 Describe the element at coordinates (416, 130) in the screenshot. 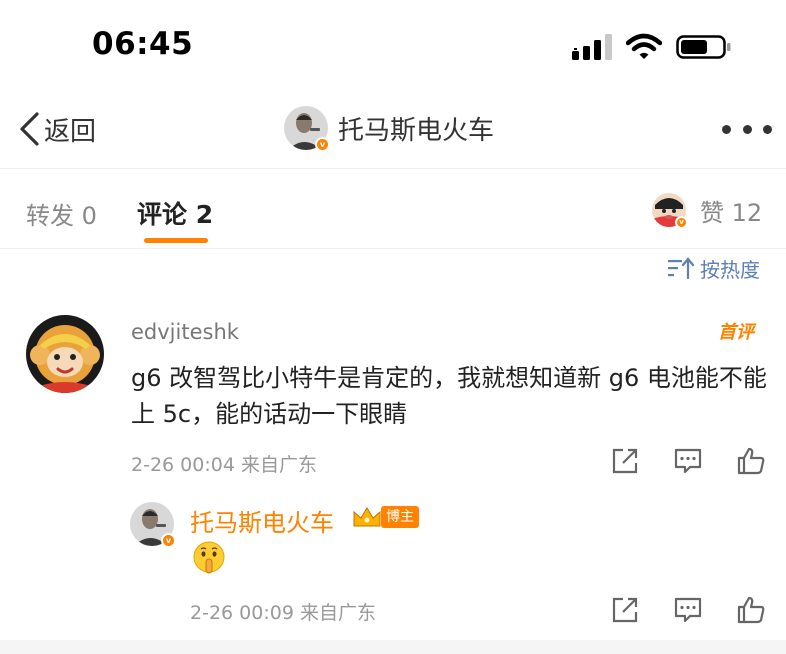

I see `nav-title: 托马斯电火车` at that location.